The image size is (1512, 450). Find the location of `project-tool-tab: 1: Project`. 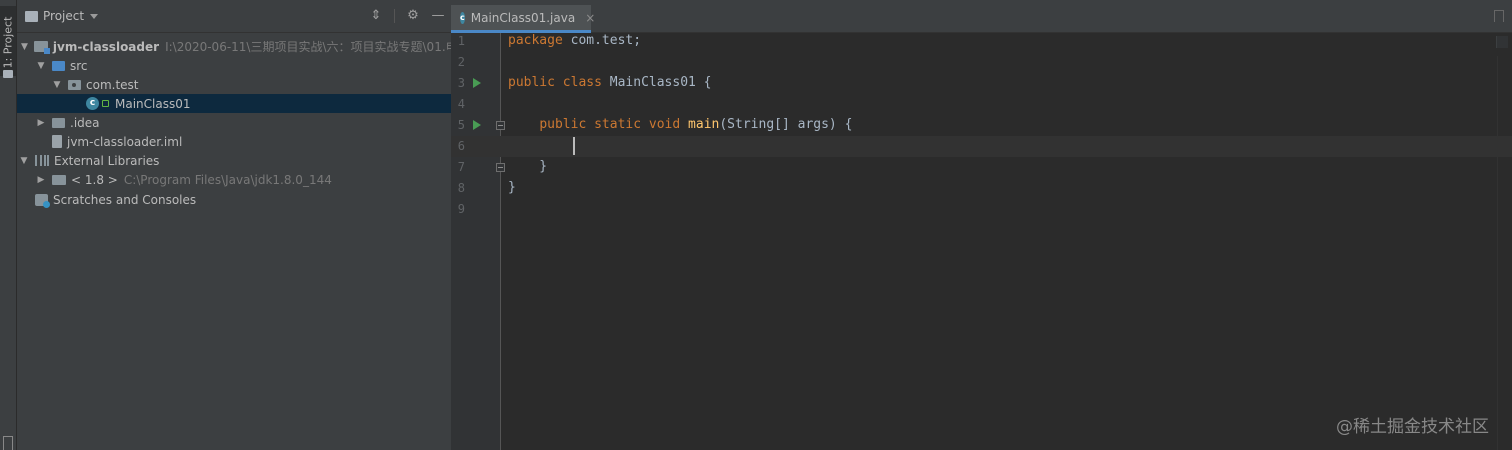

project-tool-tab: 1: Project is located at coordinates (8, 42).